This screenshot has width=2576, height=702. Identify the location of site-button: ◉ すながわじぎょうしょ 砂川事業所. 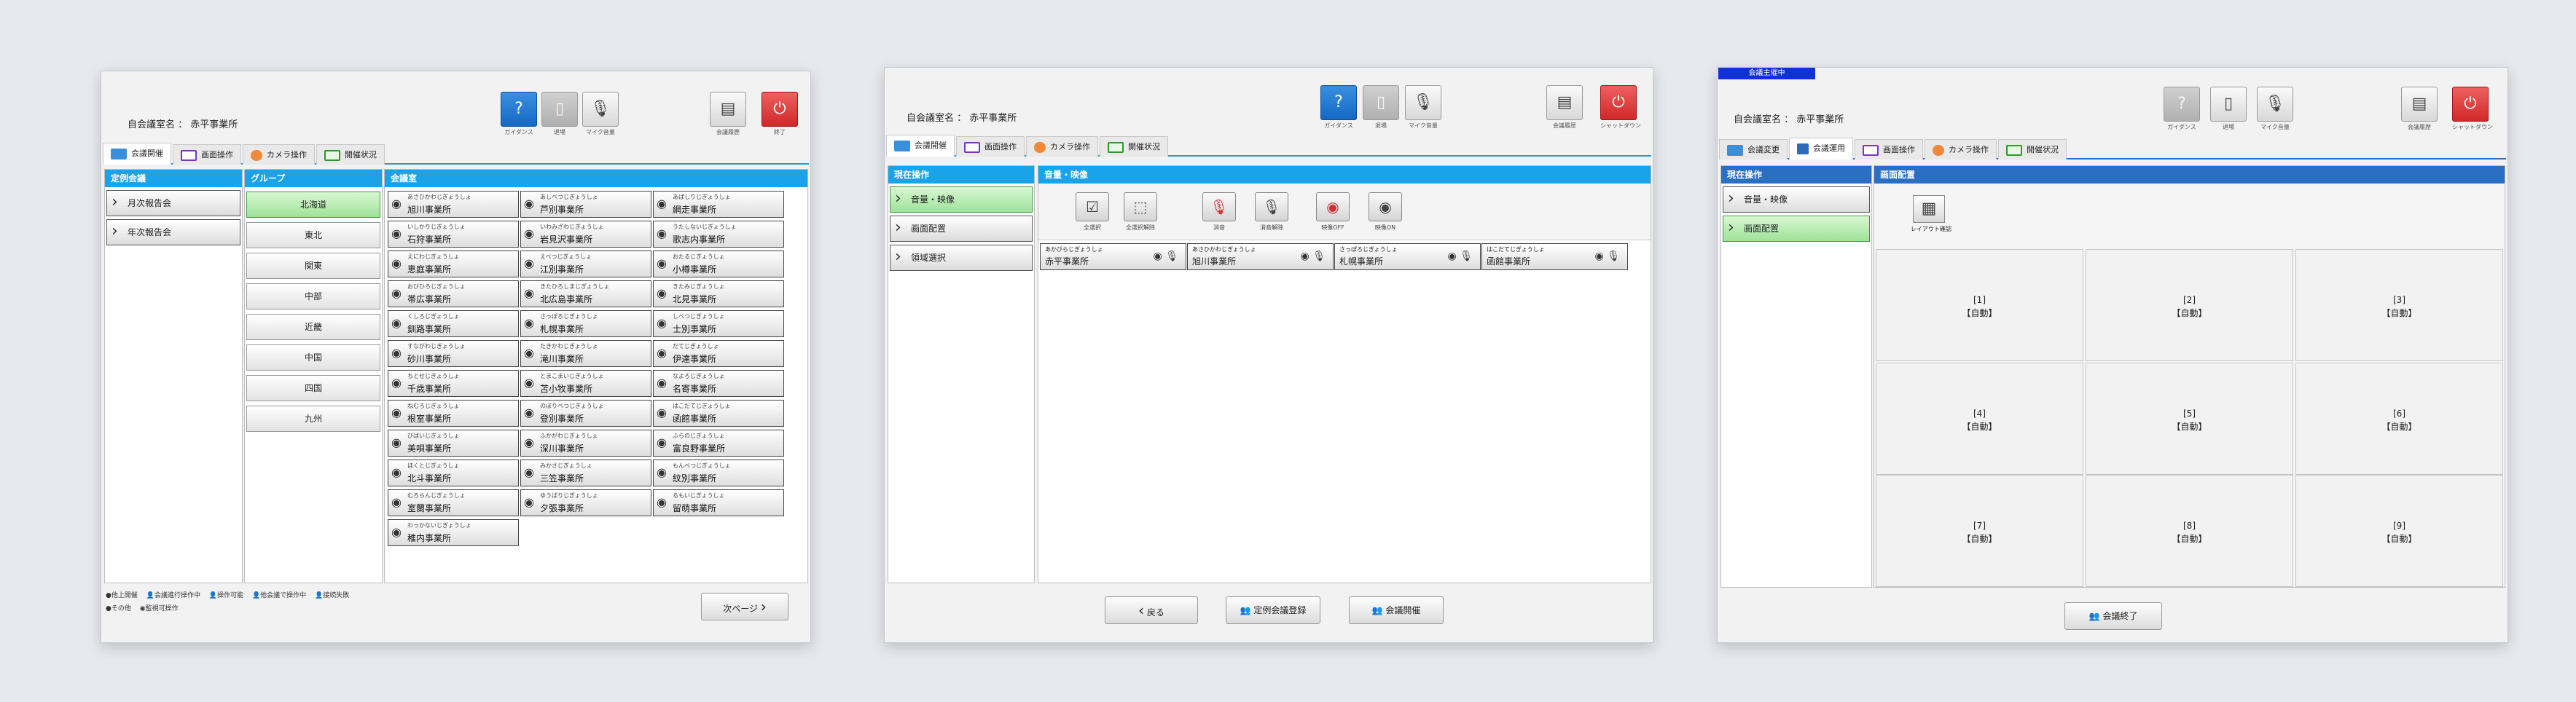
(453, 353).